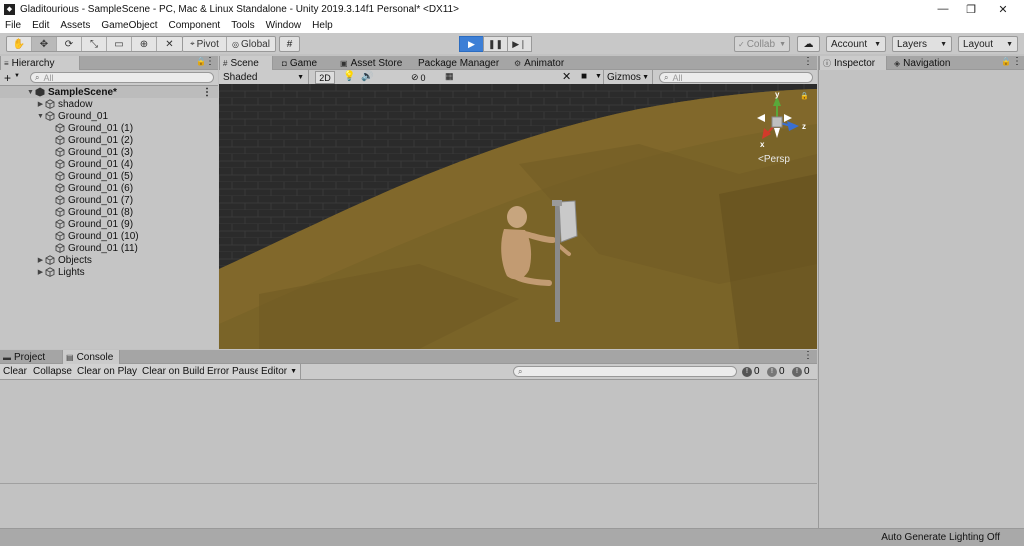 This screenshot has width=1024, height=546. Describe the element at coordinates (109, 164) in the screenshot. I see `hierarchy-item: Ground_01 (4)` at that location.